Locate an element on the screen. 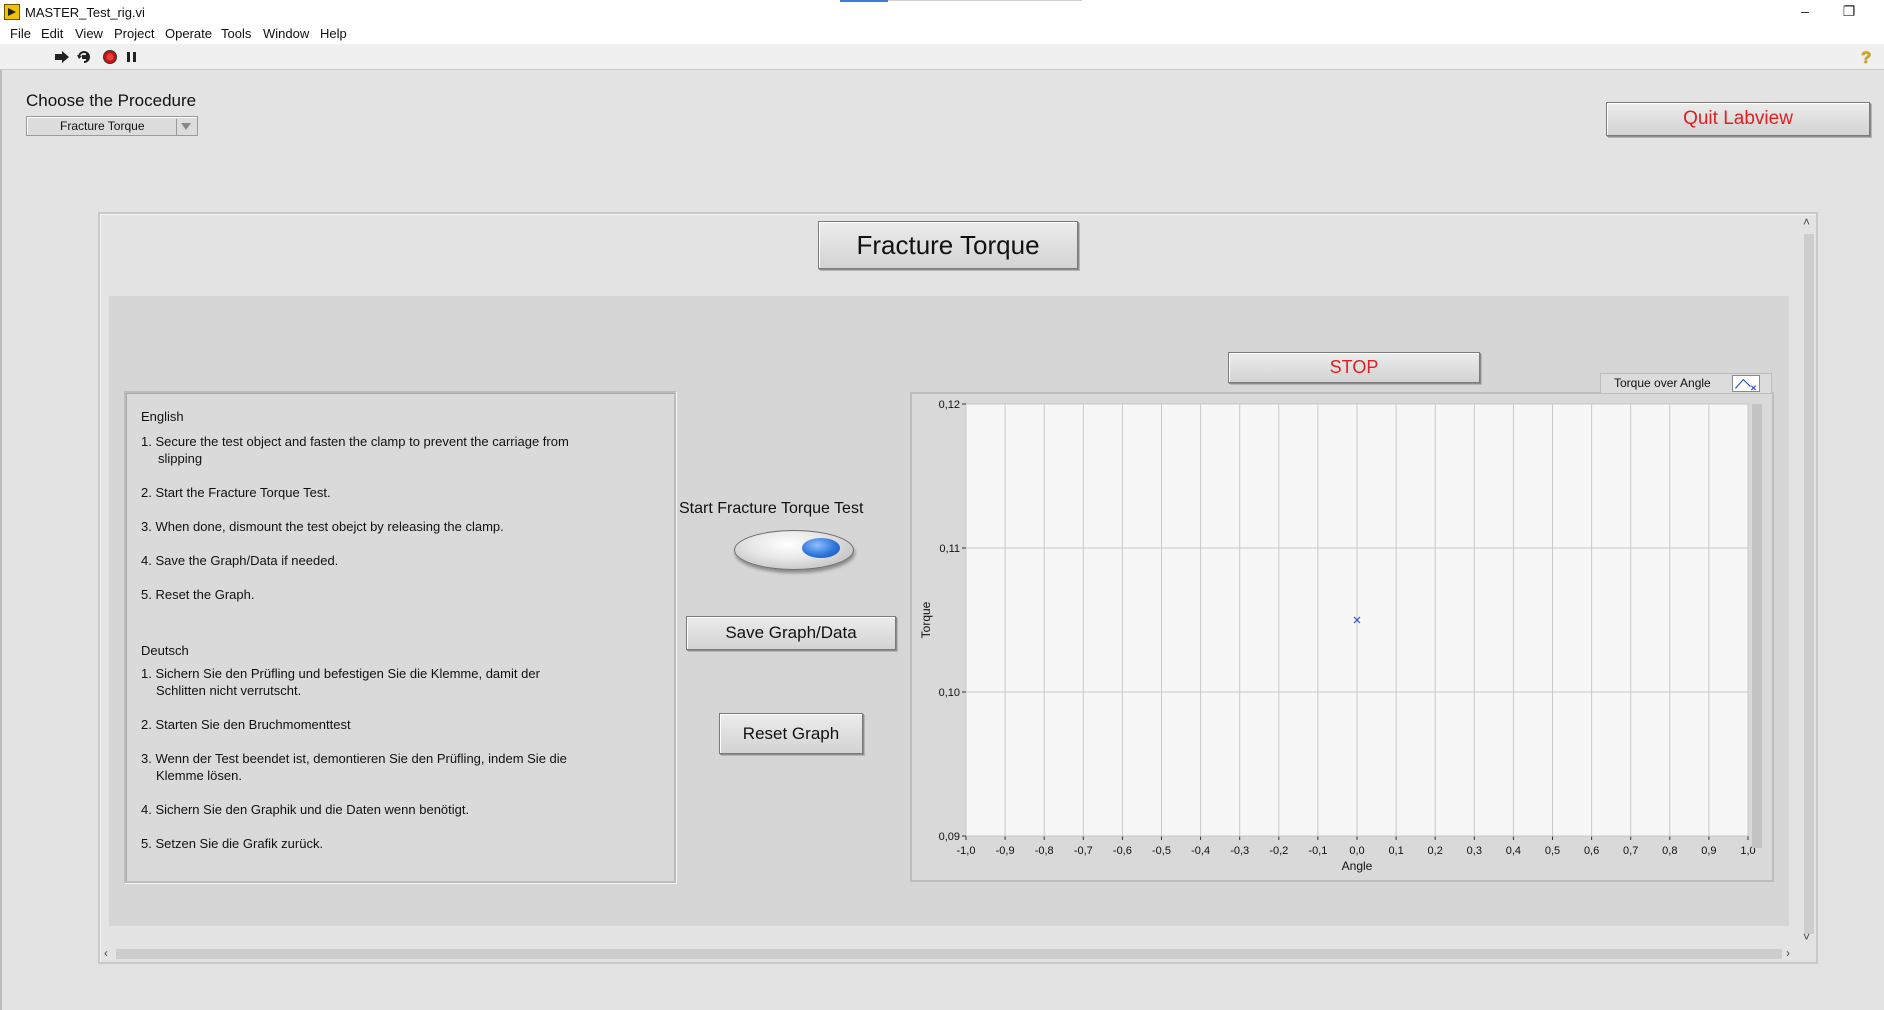  plot-right-edge is located at coordinates (1757, 626).